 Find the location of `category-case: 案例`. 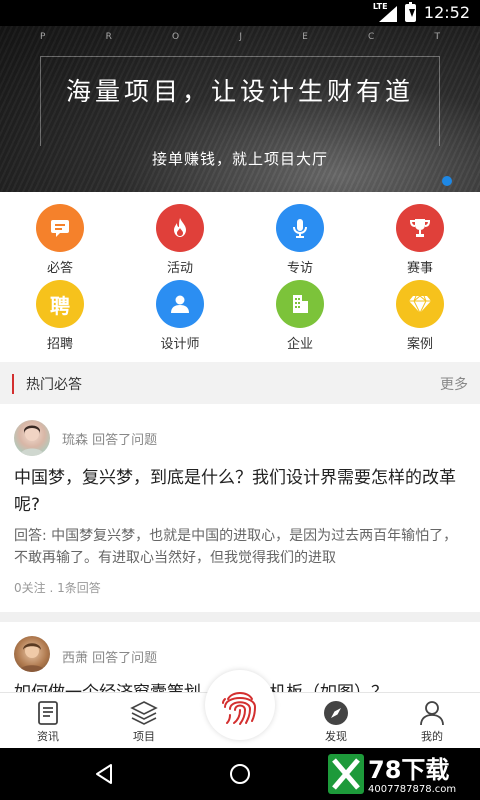

category-case: 案例 is located at coordinates (420, 310).